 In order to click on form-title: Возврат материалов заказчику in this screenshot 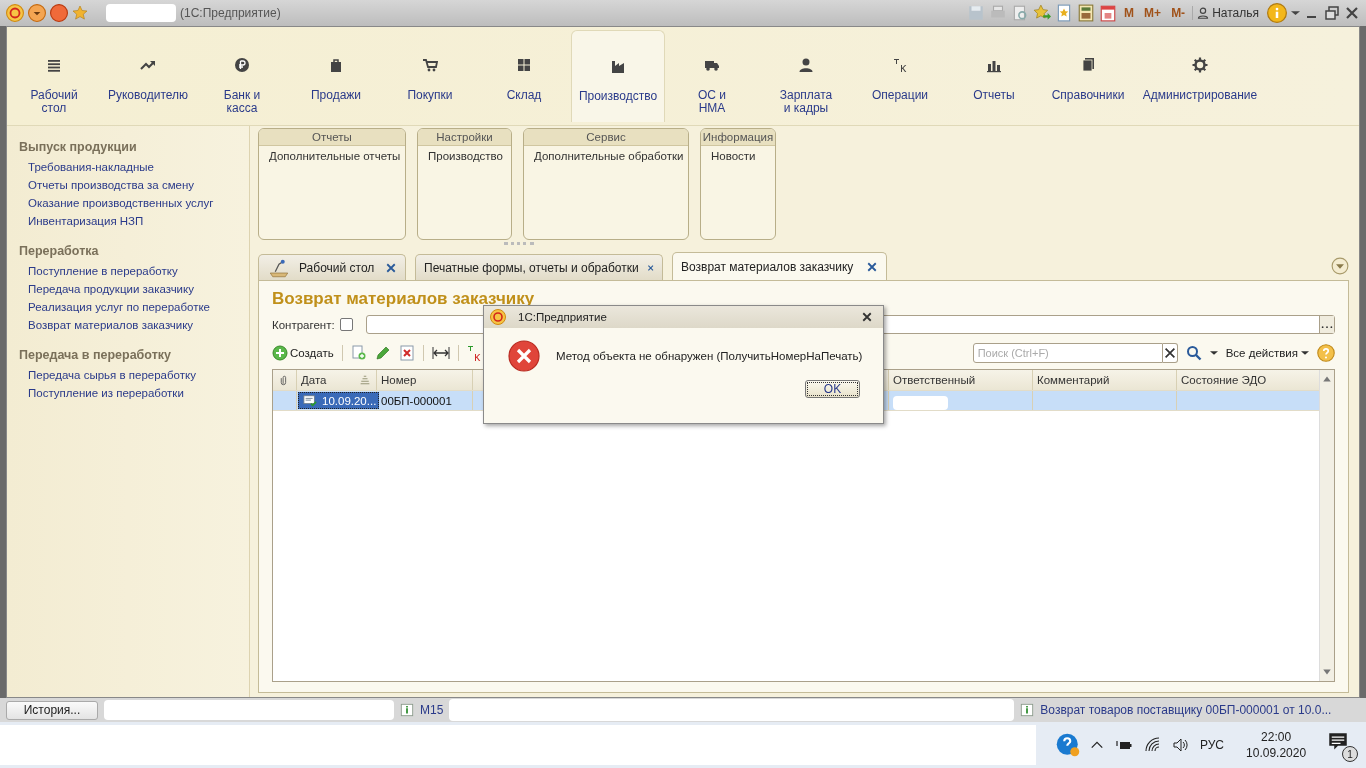, I will do `click(404, 299)`.